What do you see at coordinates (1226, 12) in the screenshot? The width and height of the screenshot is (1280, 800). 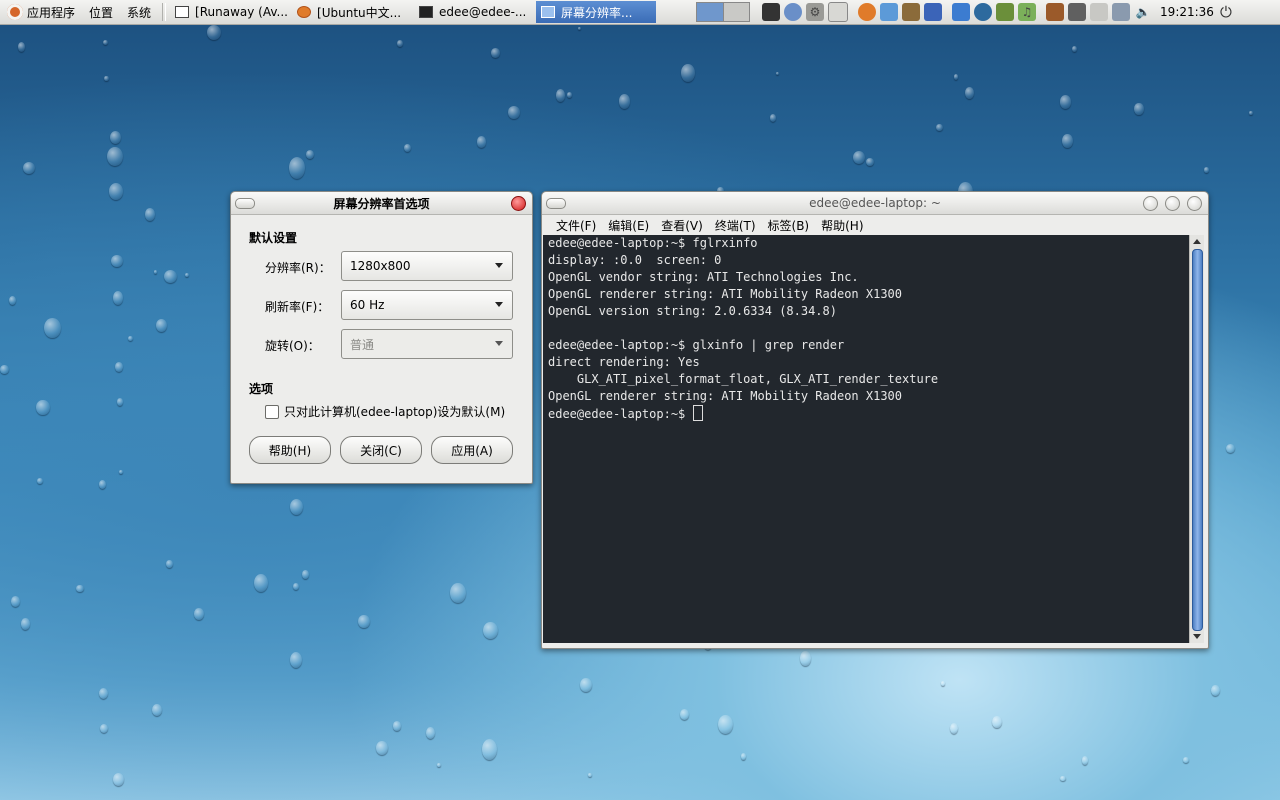 I see `power-icon: ⏻` at bounding box center [1226, 12].